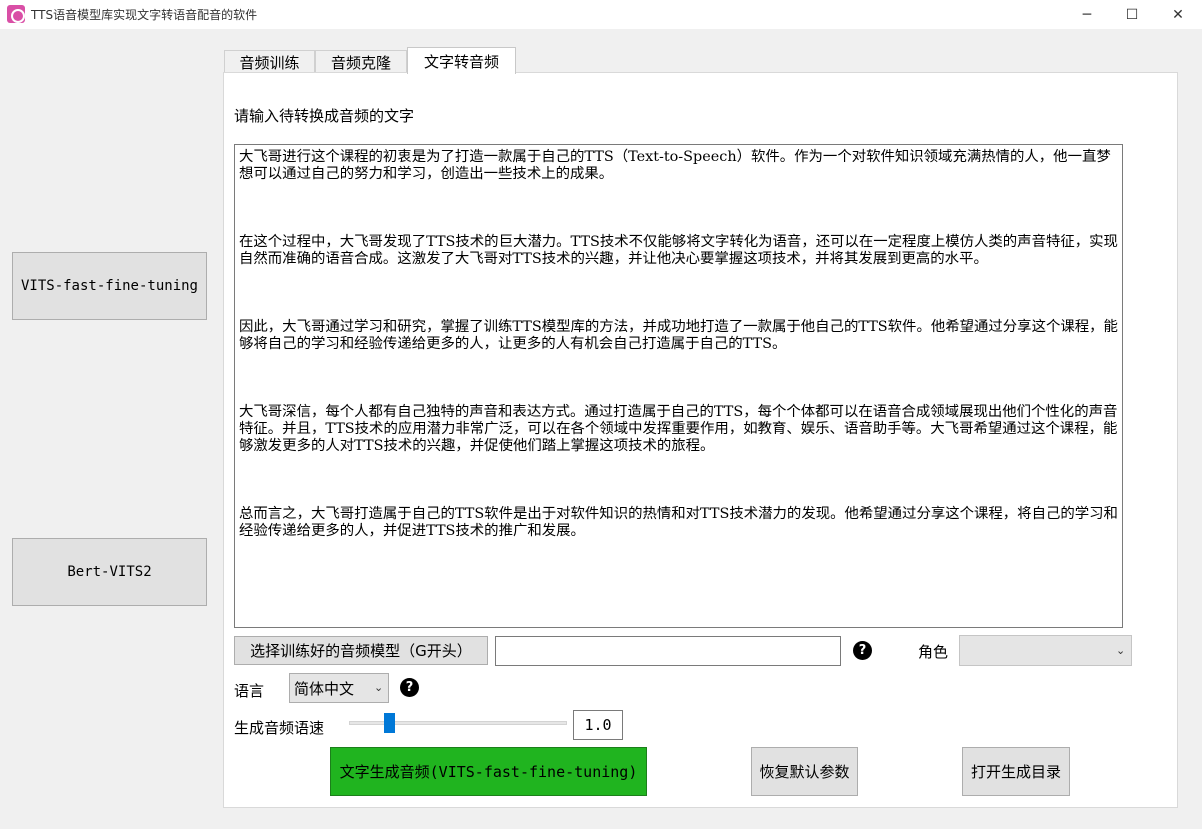  Describe the element at coordinates (16, 14) in the screenshot. I see `app-icon` at that location.